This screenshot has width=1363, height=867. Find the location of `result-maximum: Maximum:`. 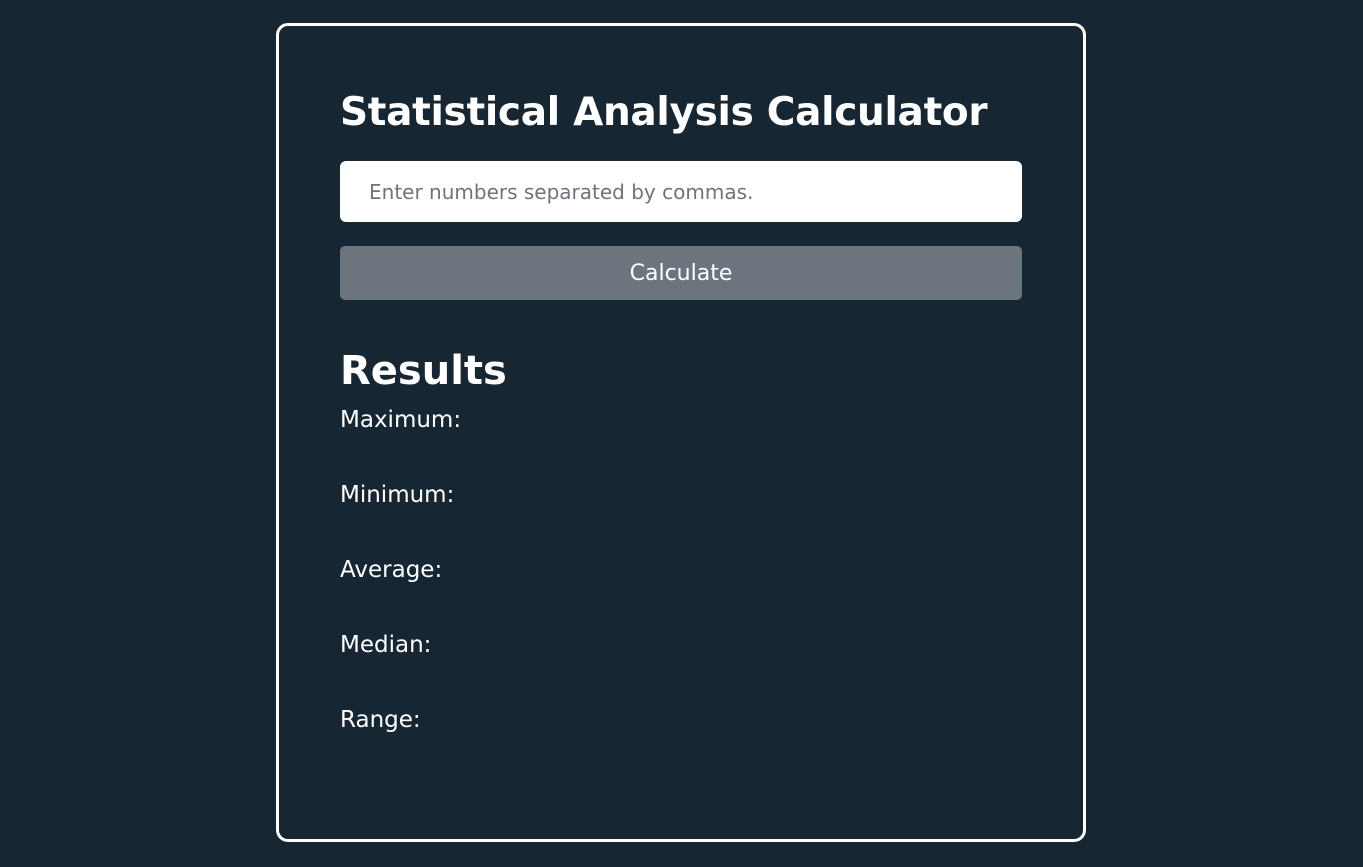

result-maximum: Maximum: is located at coordinates (403, 420).